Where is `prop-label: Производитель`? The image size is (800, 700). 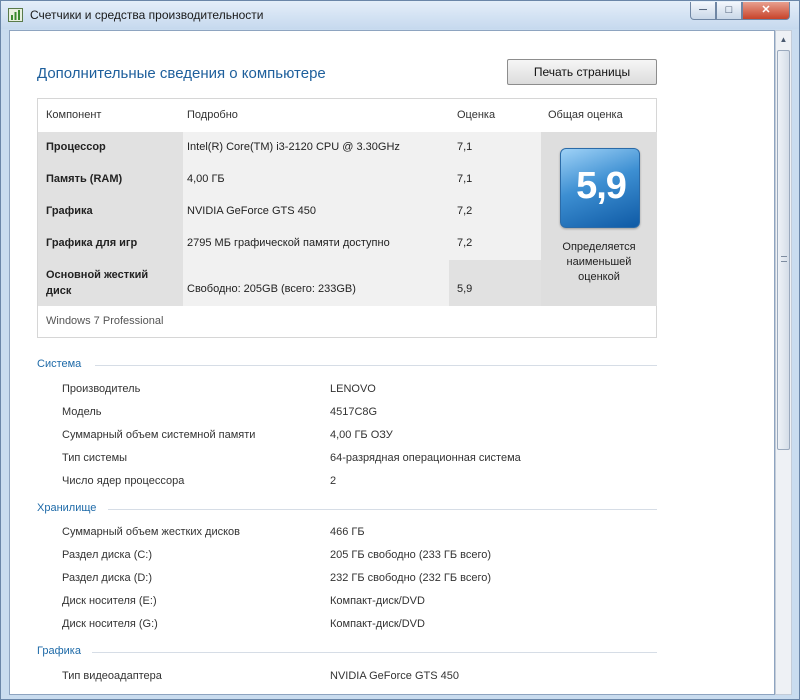 prop-label: Производитель is located at coordinates (101, 389).